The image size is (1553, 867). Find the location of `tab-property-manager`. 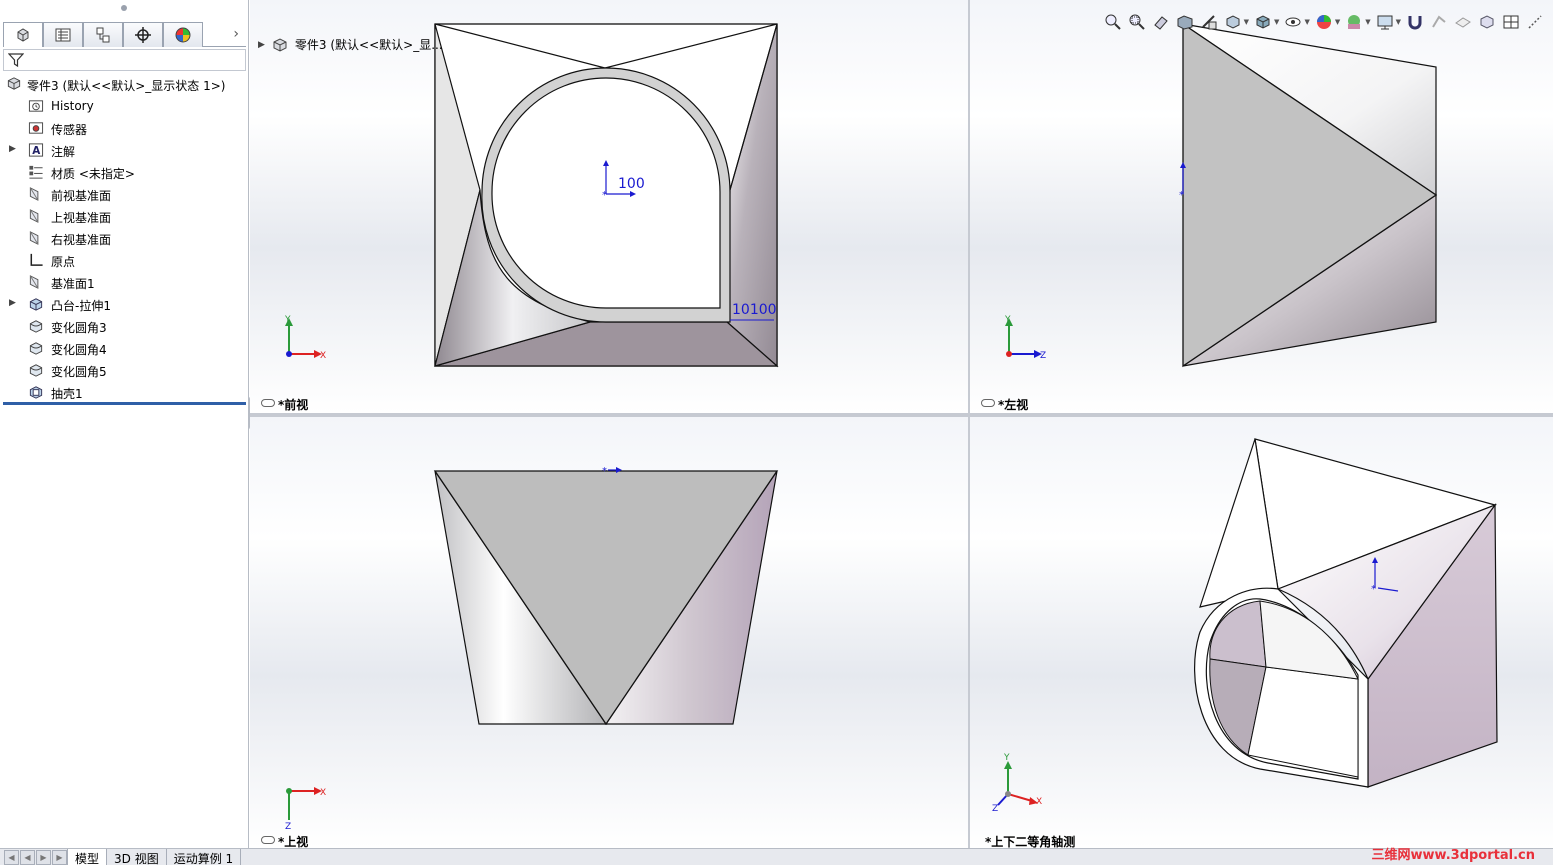

tab-property-manager is located at coordinates (63, 34).